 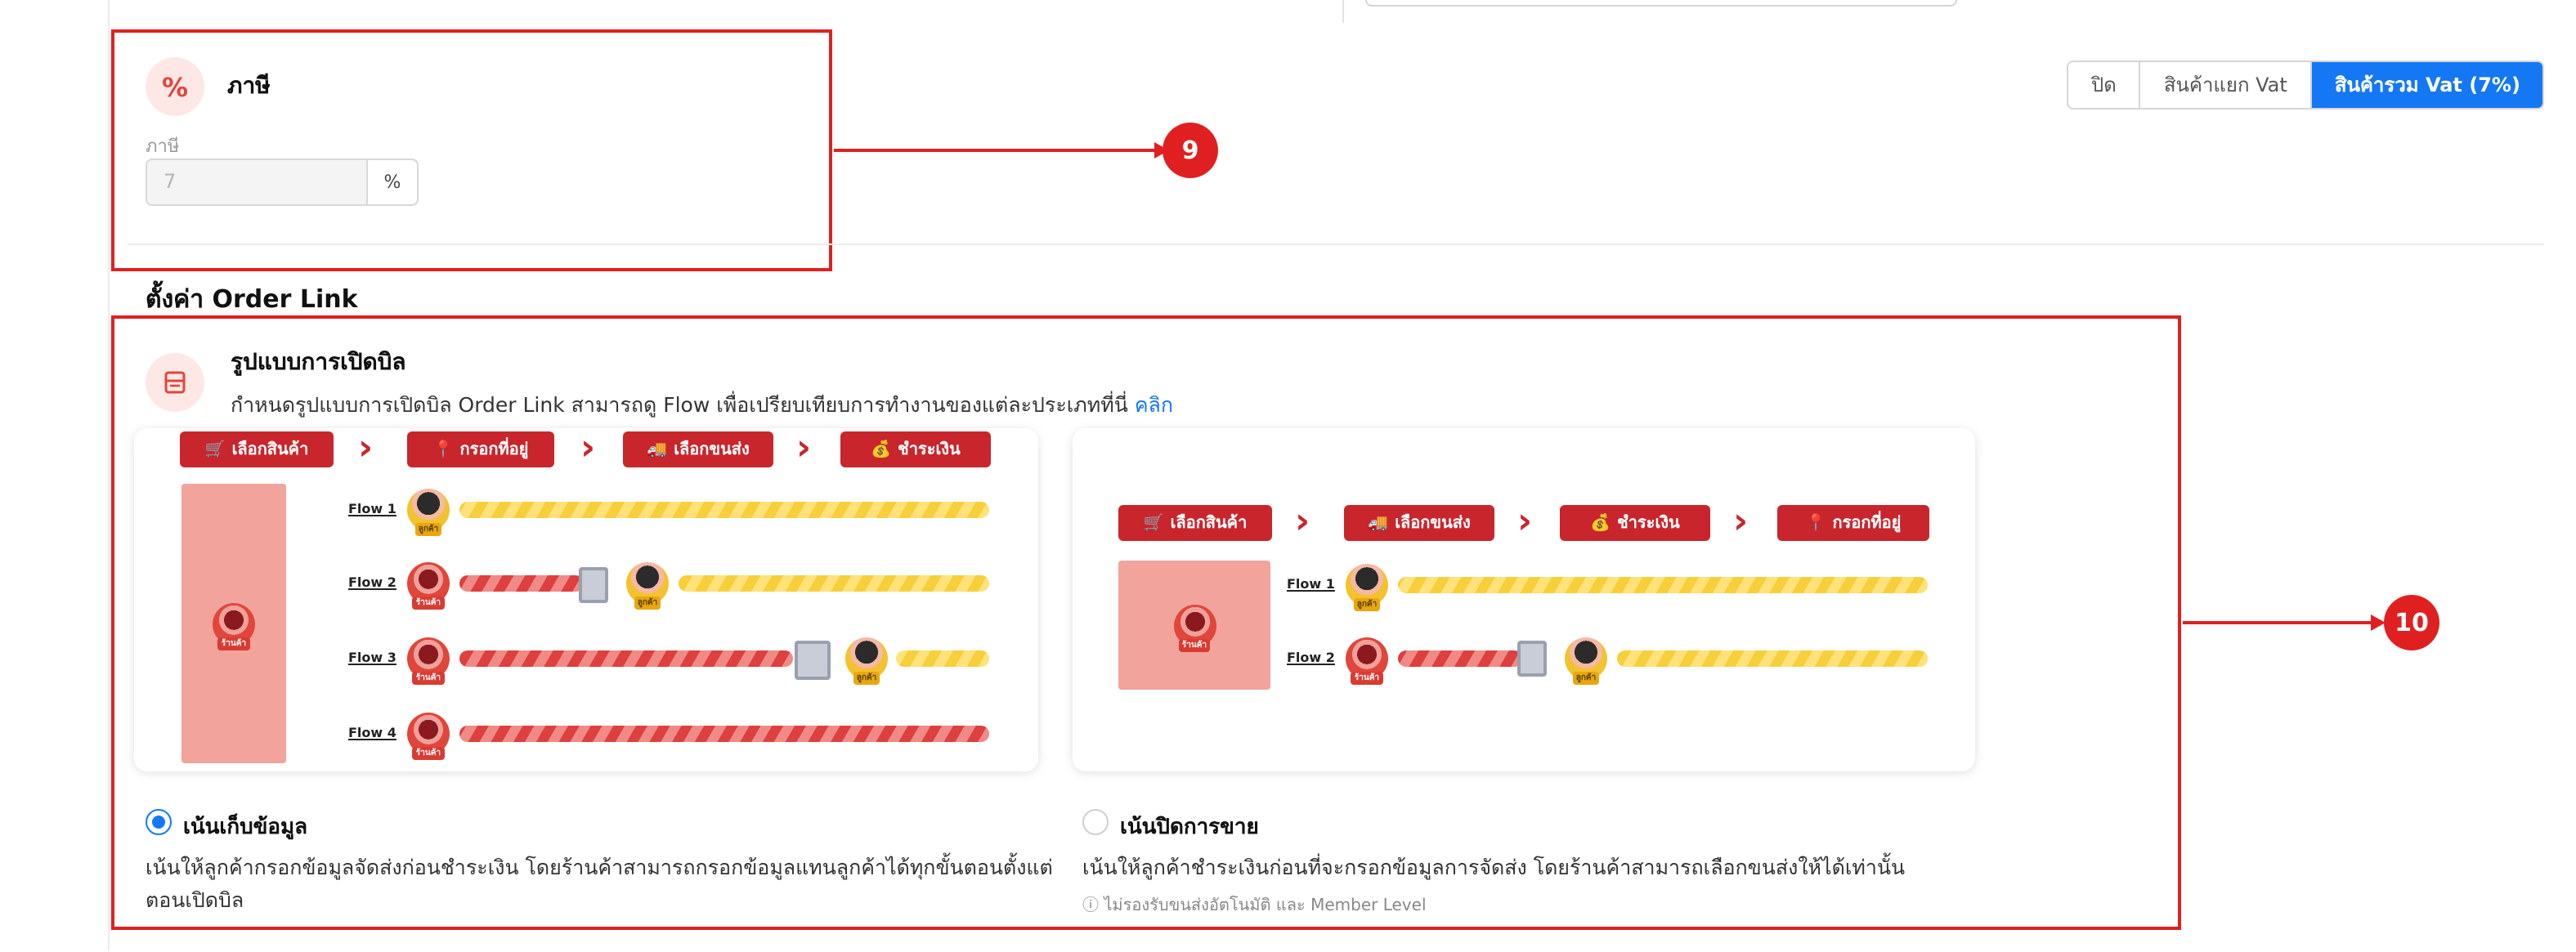 I want to click on previous-section-input, so click(x=1661, y=3).